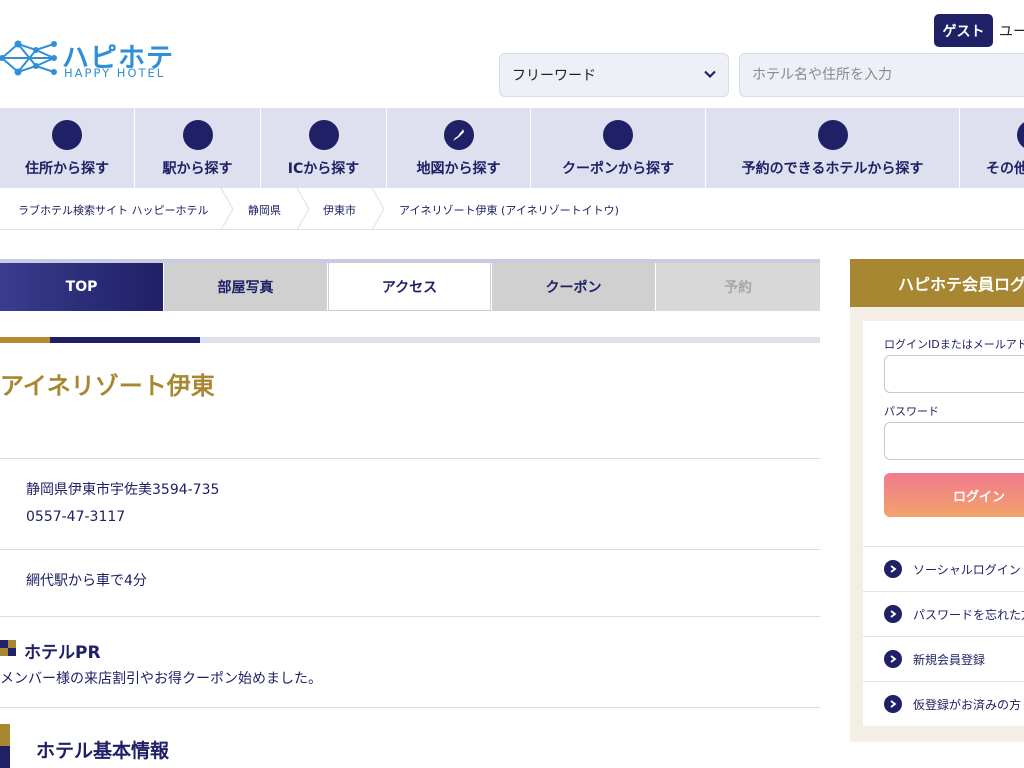  Describe the element at coordinates (573, 287) in the screenshot. I see `tab-coupon: クーポン` at that location.